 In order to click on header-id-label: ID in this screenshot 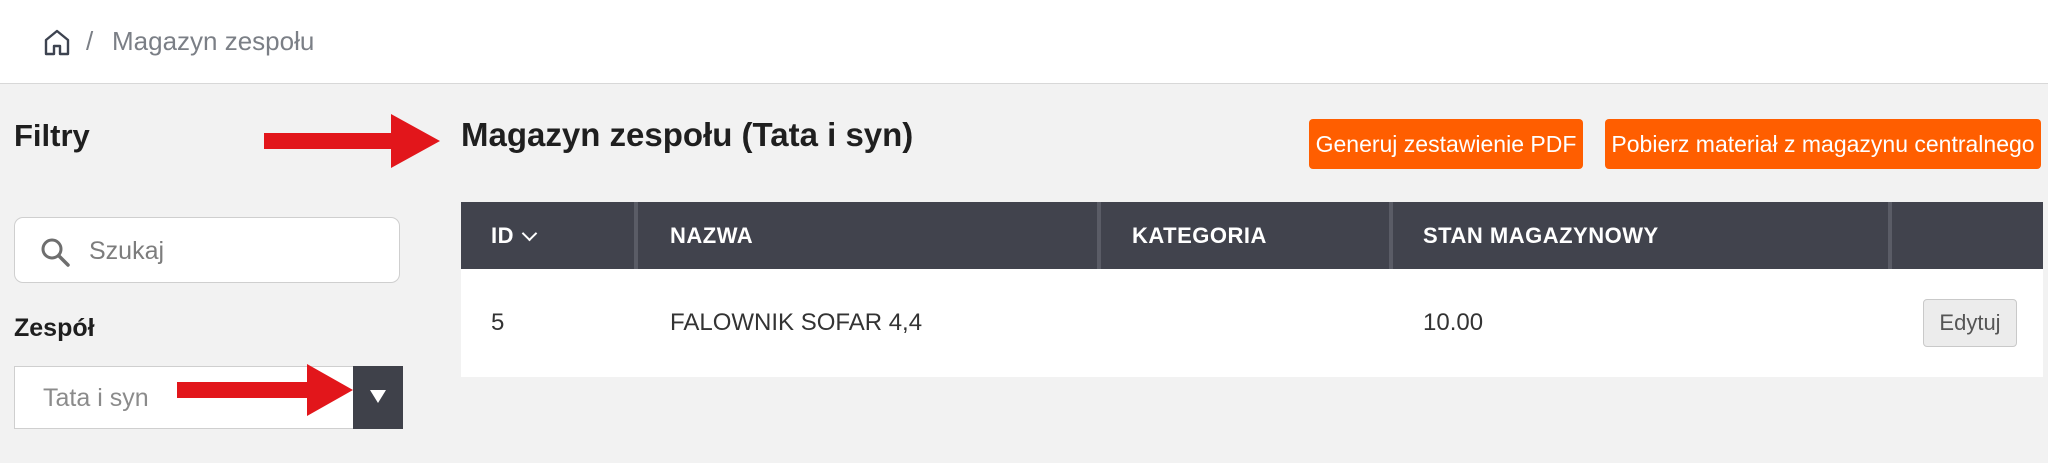, I will do `click(502, 235)`.